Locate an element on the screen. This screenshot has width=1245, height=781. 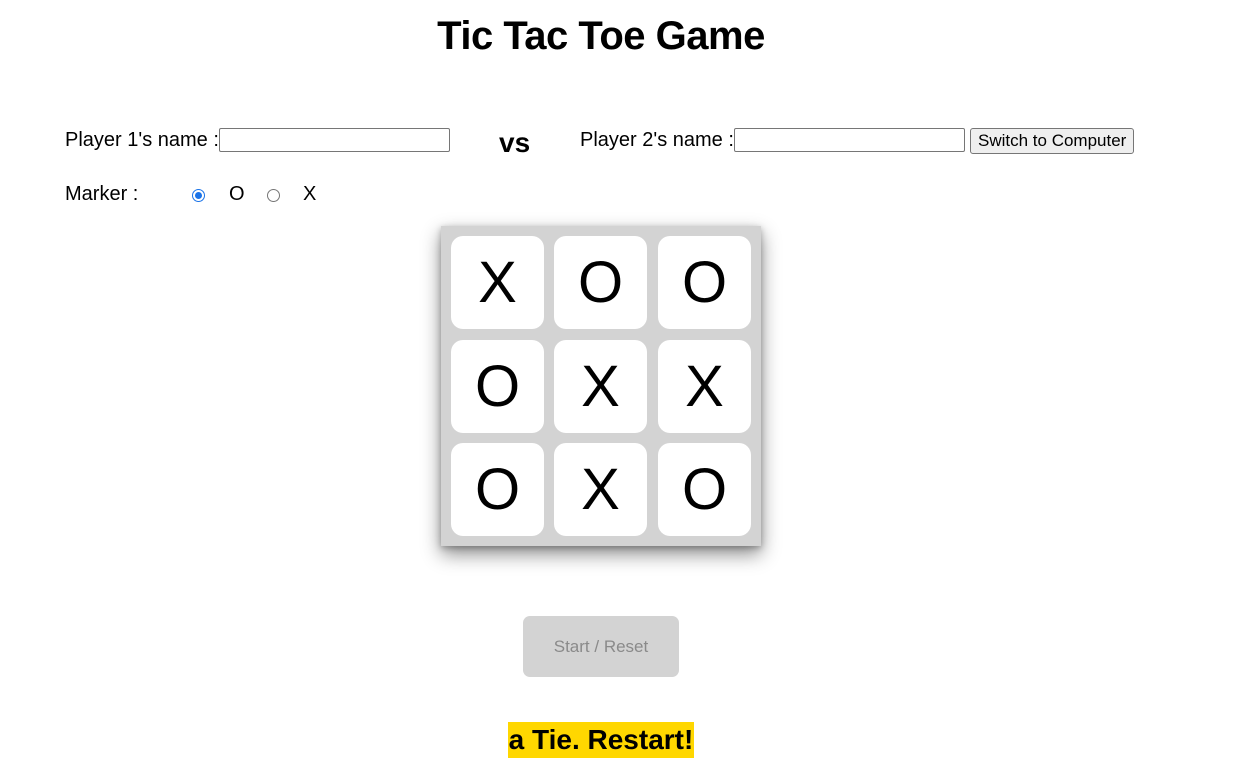
player1-name-input is located at coordinates (334, 140).